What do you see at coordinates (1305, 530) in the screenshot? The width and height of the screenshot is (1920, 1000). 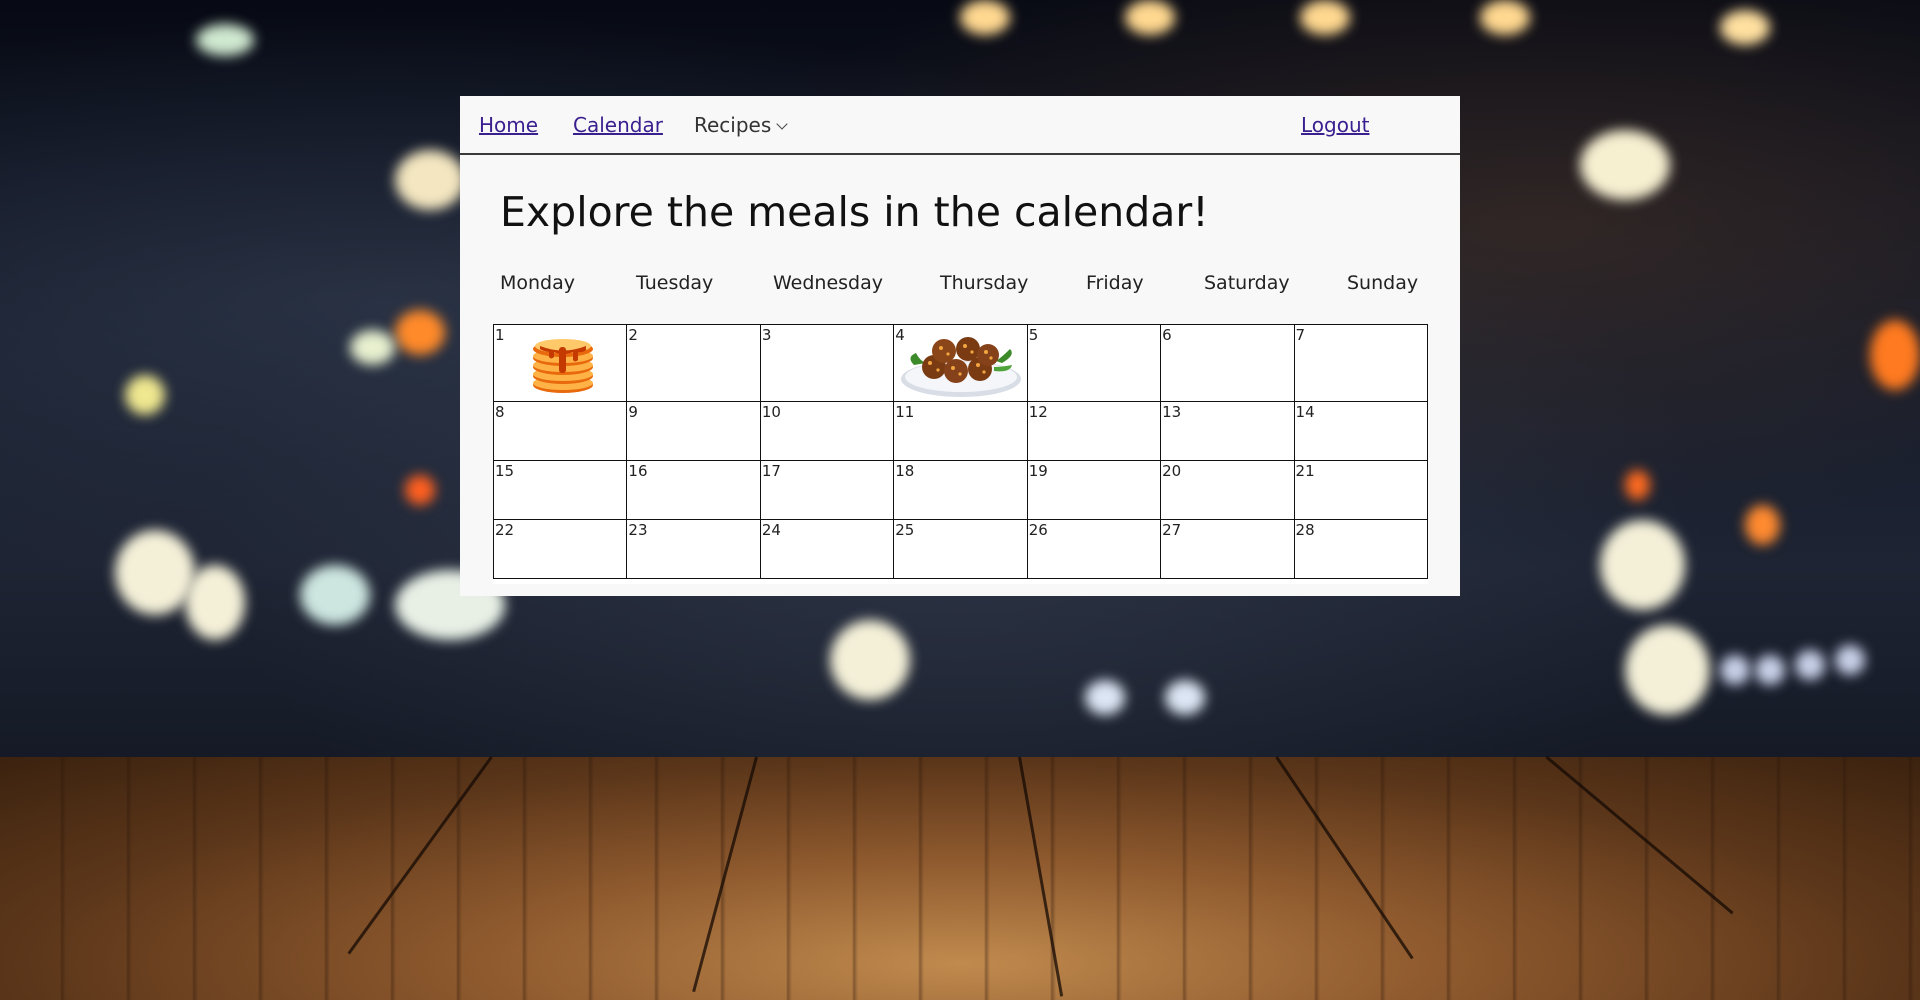 I see `day-number: 28` at bounding box center [1305, 530].